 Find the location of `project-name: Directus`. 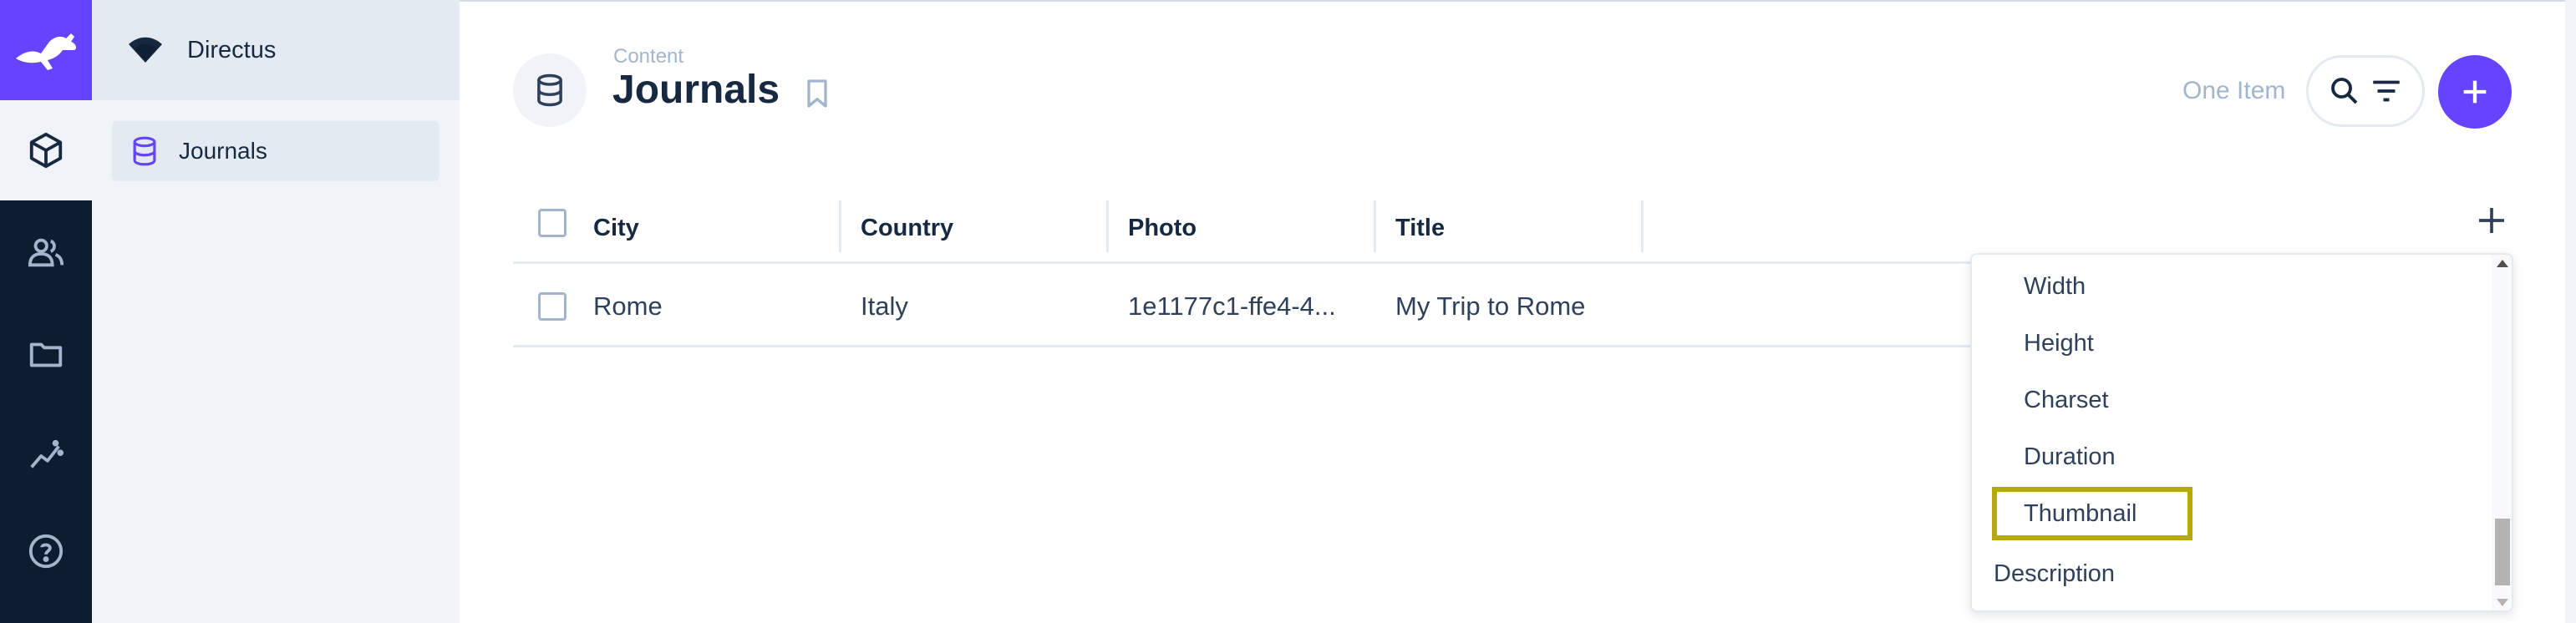

project-name: Directus is located at coordinates (232, 49).